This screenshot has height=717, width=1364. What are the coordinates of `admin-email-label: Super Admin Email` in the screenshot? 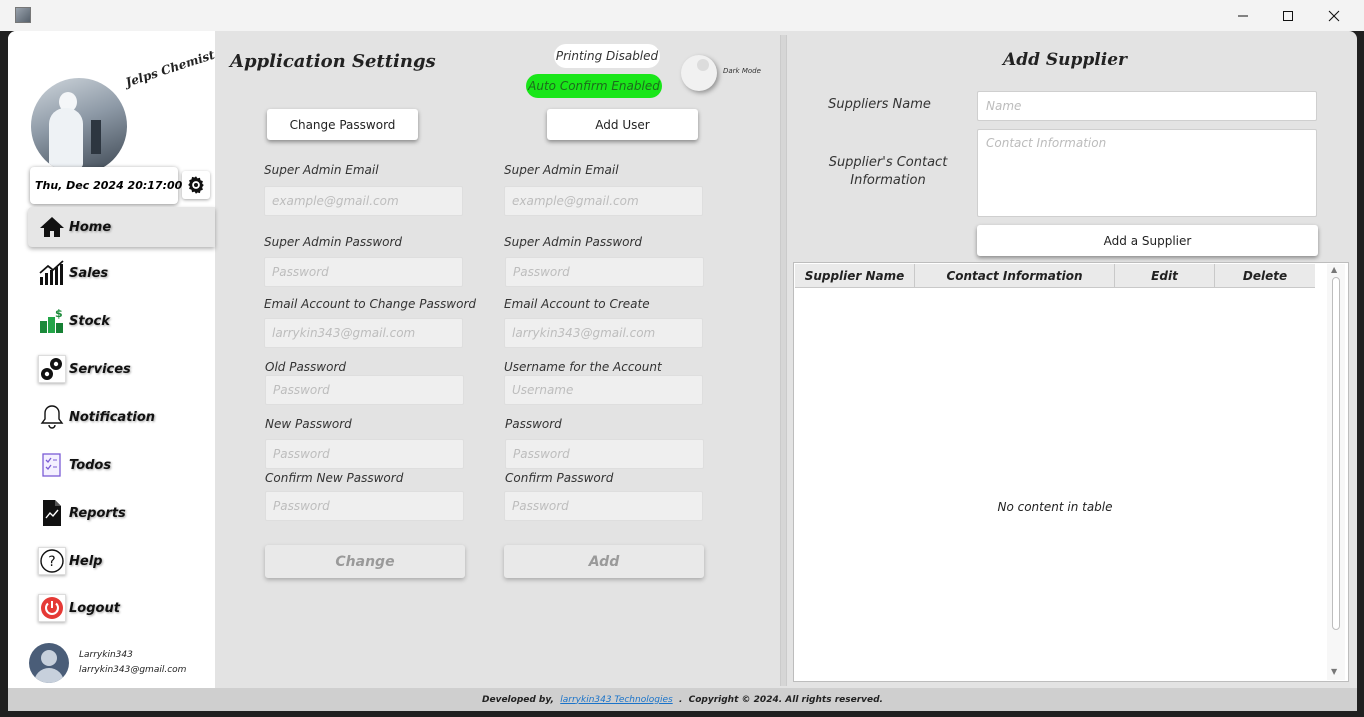 It's located at (321, 170).